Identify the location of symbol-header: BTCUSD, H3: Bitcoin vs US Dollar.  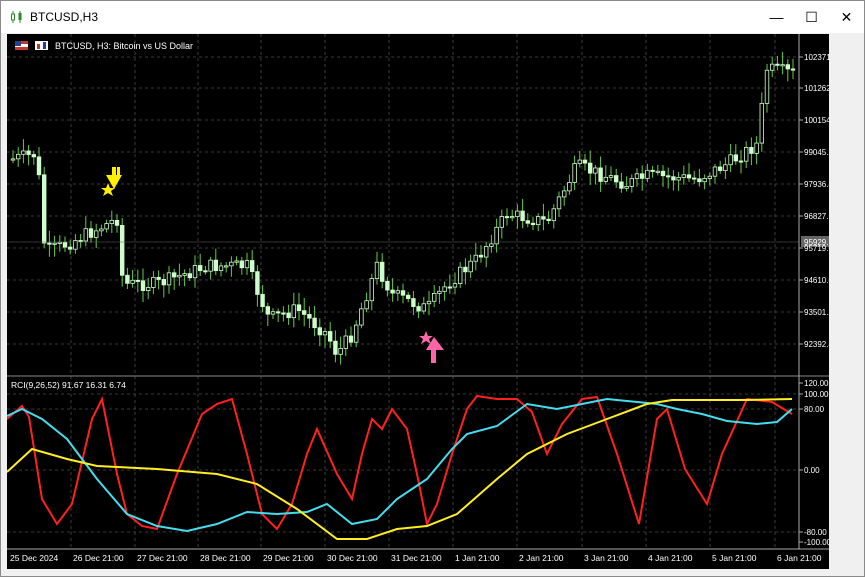
(104, 46).